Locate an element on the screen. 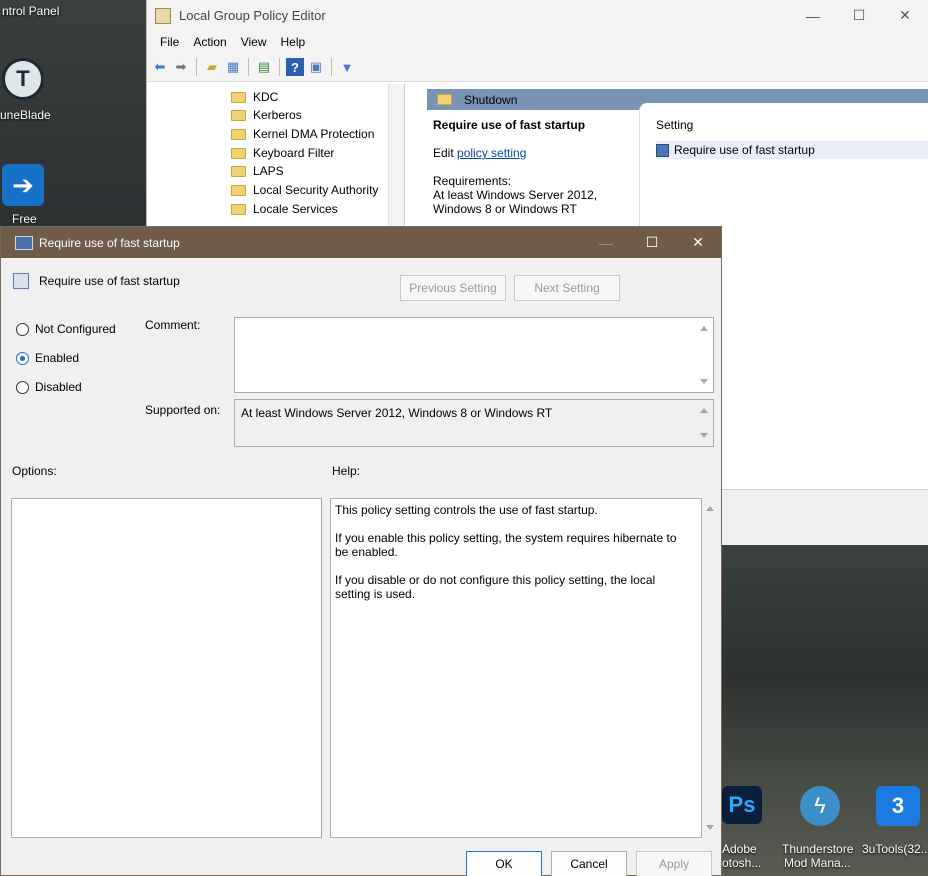 This screenshot has width=928, height=876. desktop-label-control-panel: ntrol Panel is located at coordinates (30, 11).